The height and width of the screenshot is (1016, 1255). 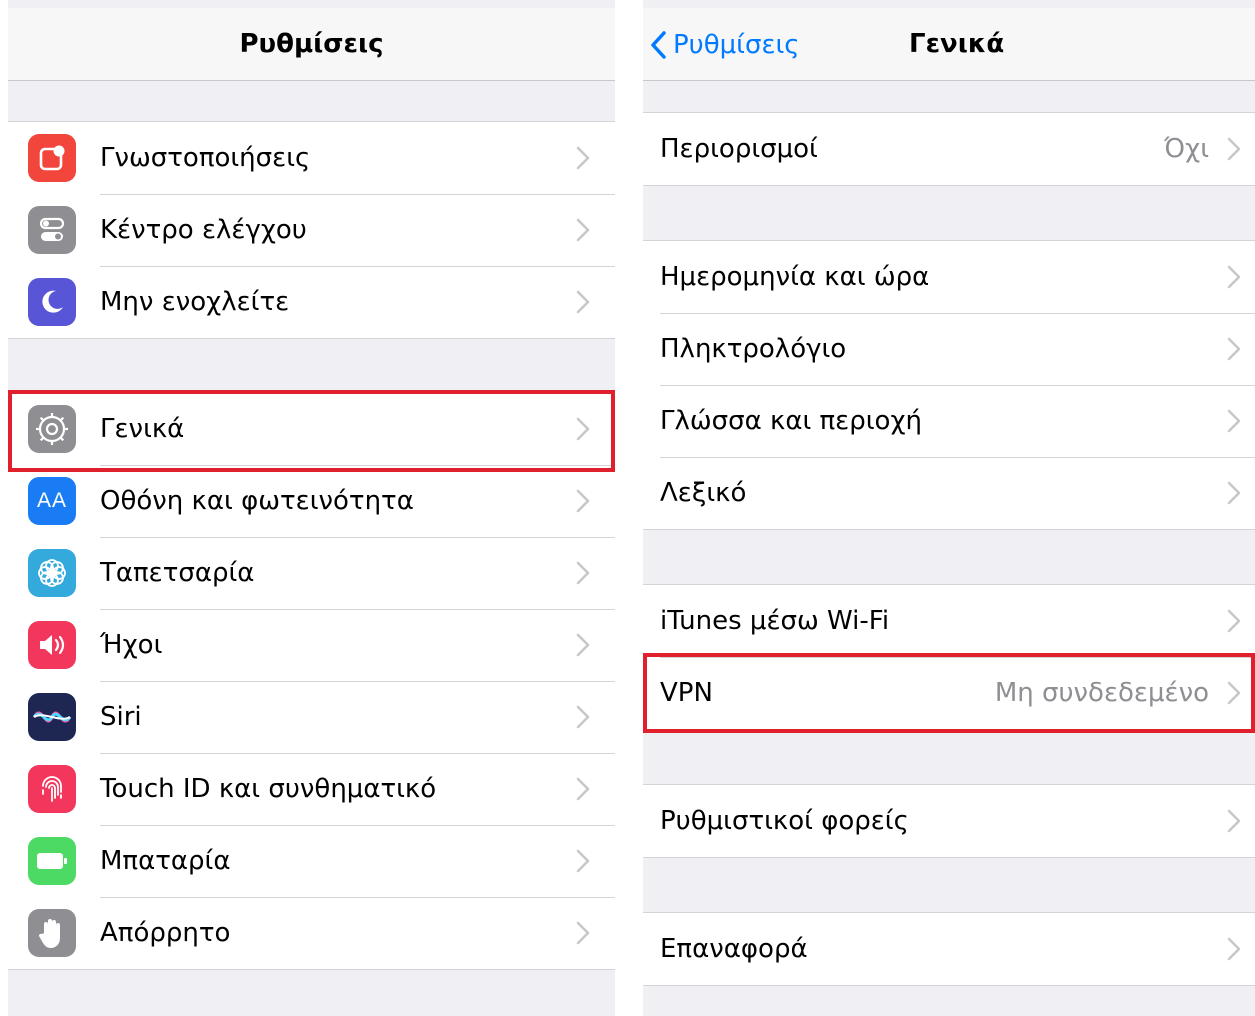 I want to click on settings-row: Απόρρητο, so click(x=311, y=933).